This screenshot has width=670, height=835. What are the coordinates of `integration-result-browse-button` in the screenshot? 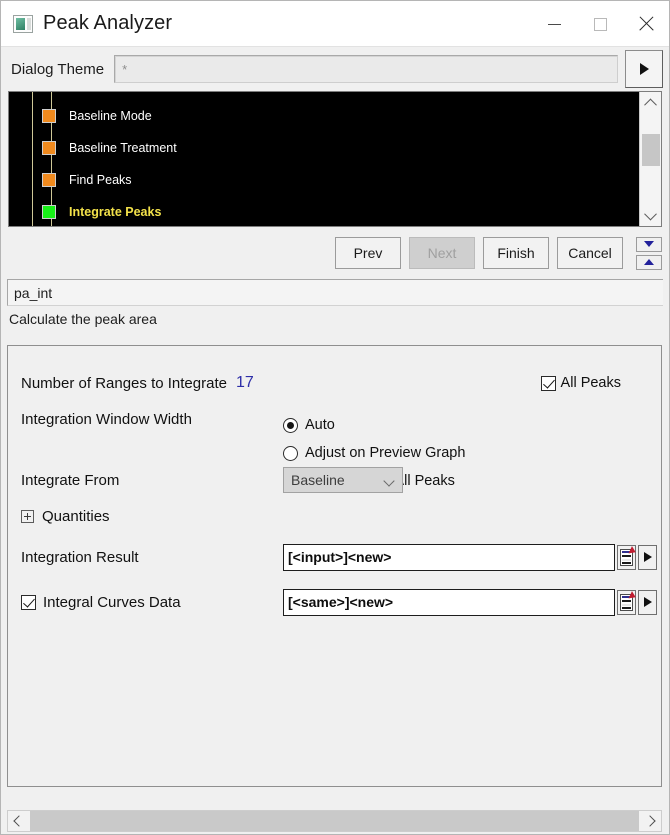 It's located at (627, 557).